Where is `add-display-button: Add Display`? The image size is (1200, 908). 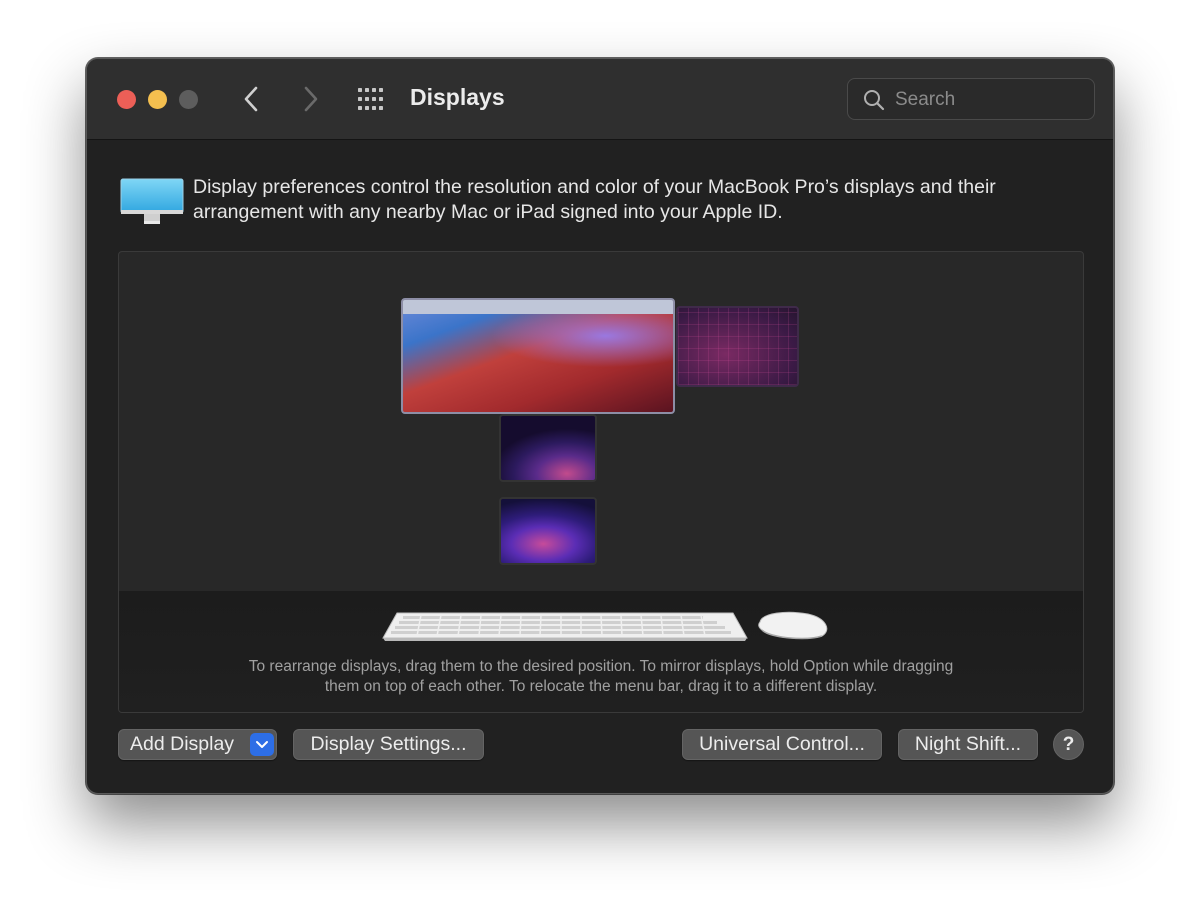
add-display-button: Add Display is located at coordinates (197, 744).